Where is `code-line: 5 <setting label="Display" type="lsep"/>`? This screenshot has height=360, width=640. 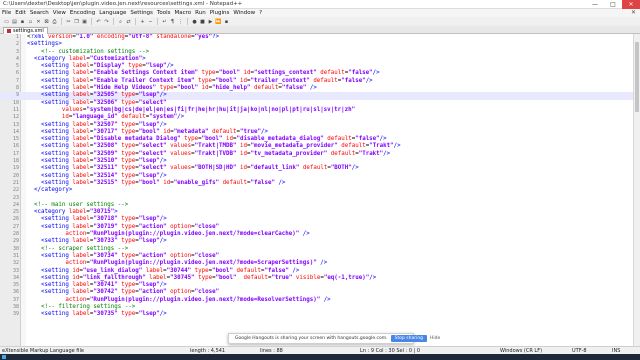 code-line: 5 <setting label="Display" type="lsep"/> is located at coordinates (316, 66).